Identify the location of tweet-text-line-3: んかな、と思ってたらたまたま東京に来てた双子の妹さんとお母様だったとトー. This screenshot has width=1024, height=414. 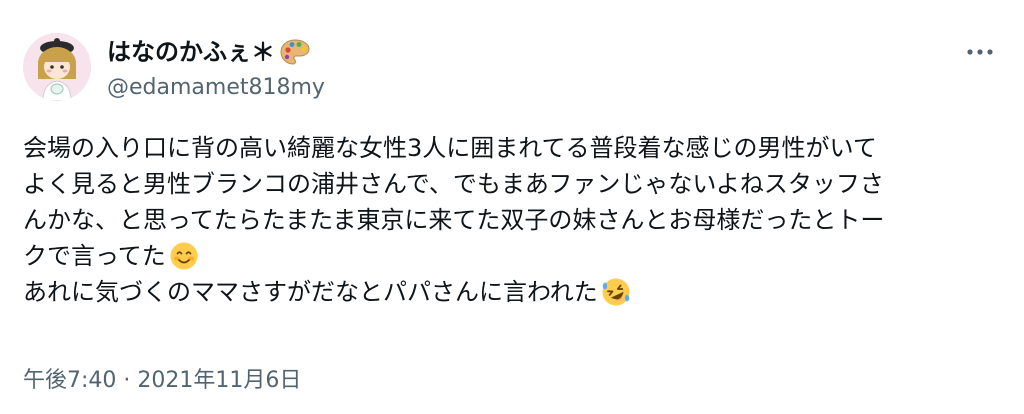
(454, 220).